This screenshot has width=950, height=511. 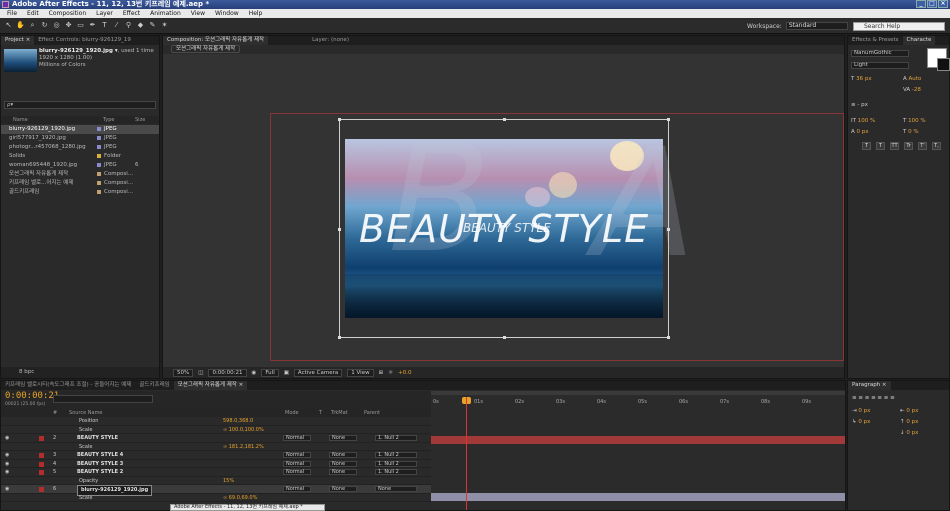 What do you see at coordinates (116, 25) in the screenshot?
I see `brush-tool-icon: ⁄` at bounding box center [116, 25].